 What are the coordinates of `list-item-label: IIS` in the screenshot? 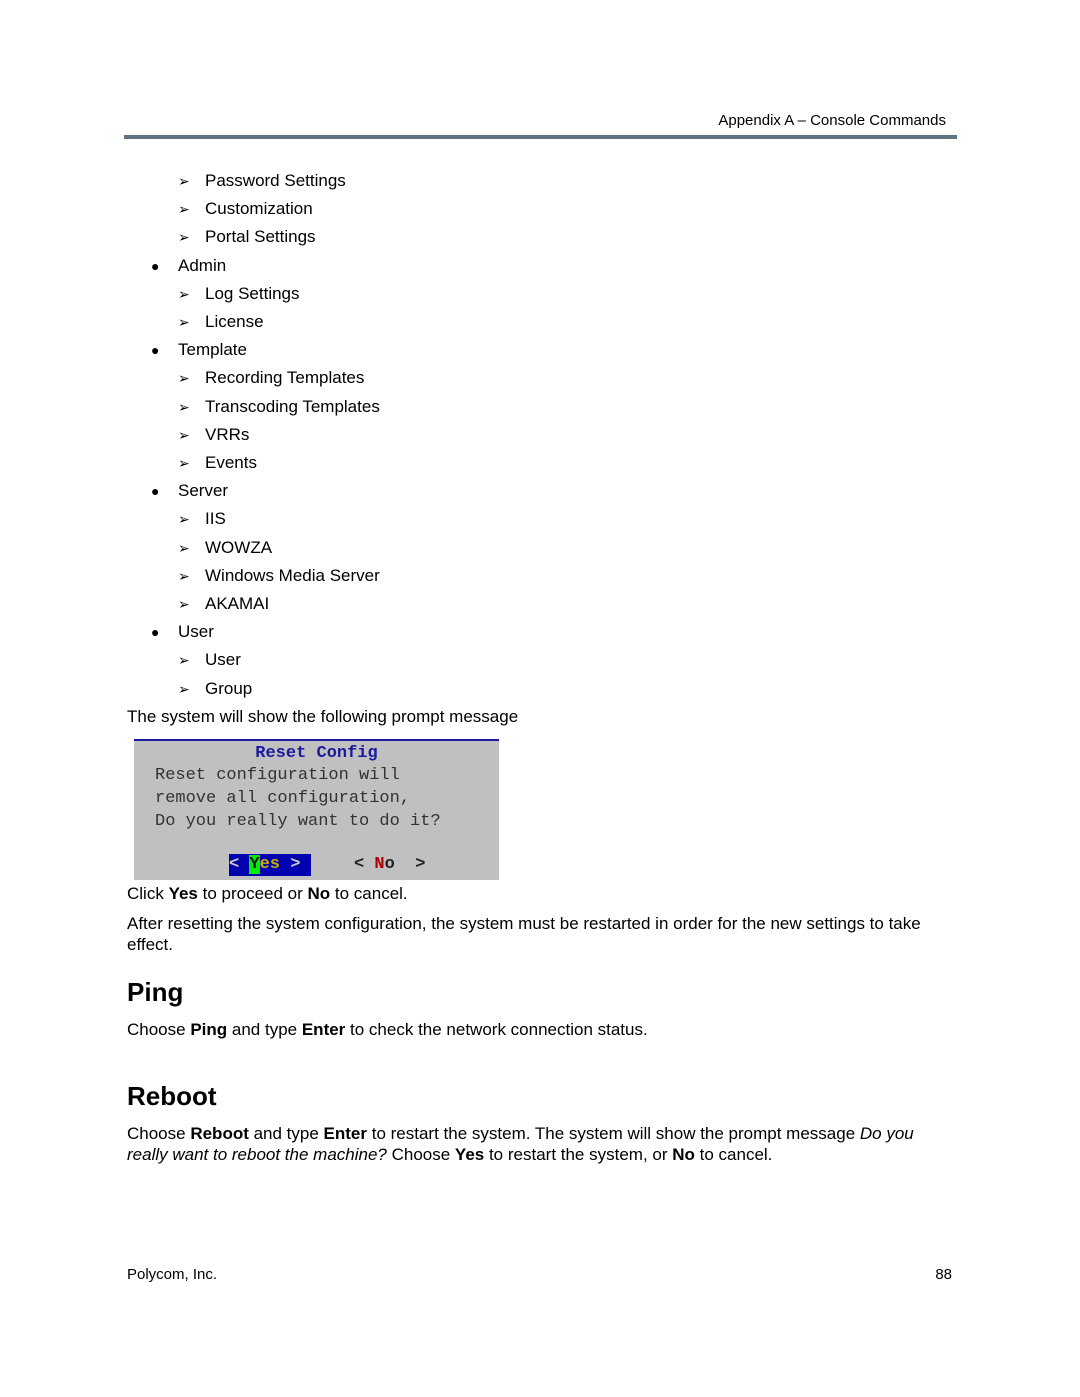 It's located at (215, 519).